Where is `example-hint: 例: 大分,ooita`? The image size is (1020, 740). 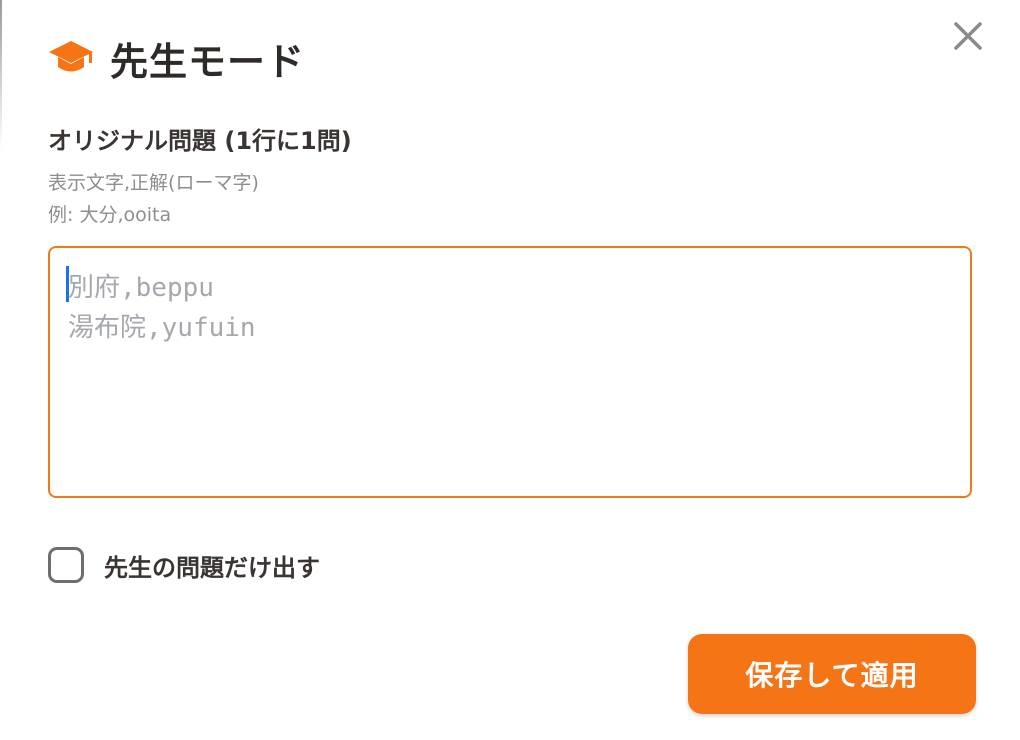 example-hint: 例: 大分,ooita is located at coordinates (110, 215).